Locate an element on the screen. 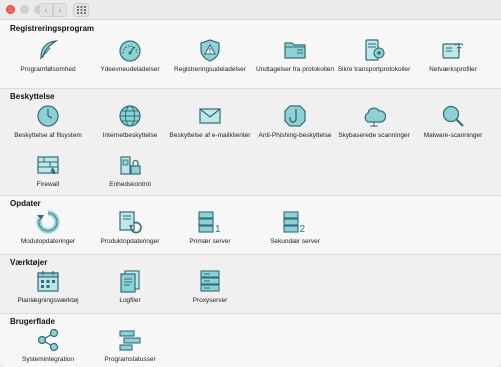  calendar-icon is located at coordinates (48, 281).